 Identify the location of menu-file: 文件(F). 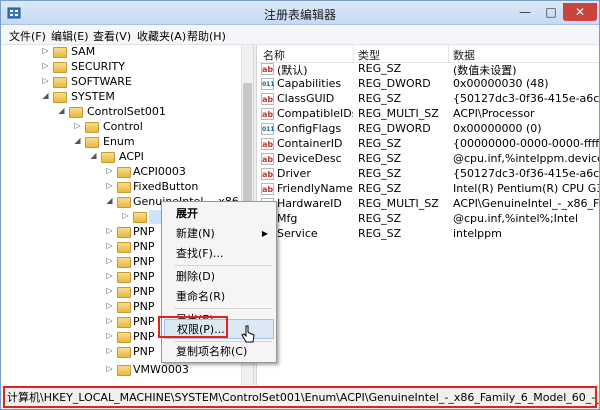
(27, 36).